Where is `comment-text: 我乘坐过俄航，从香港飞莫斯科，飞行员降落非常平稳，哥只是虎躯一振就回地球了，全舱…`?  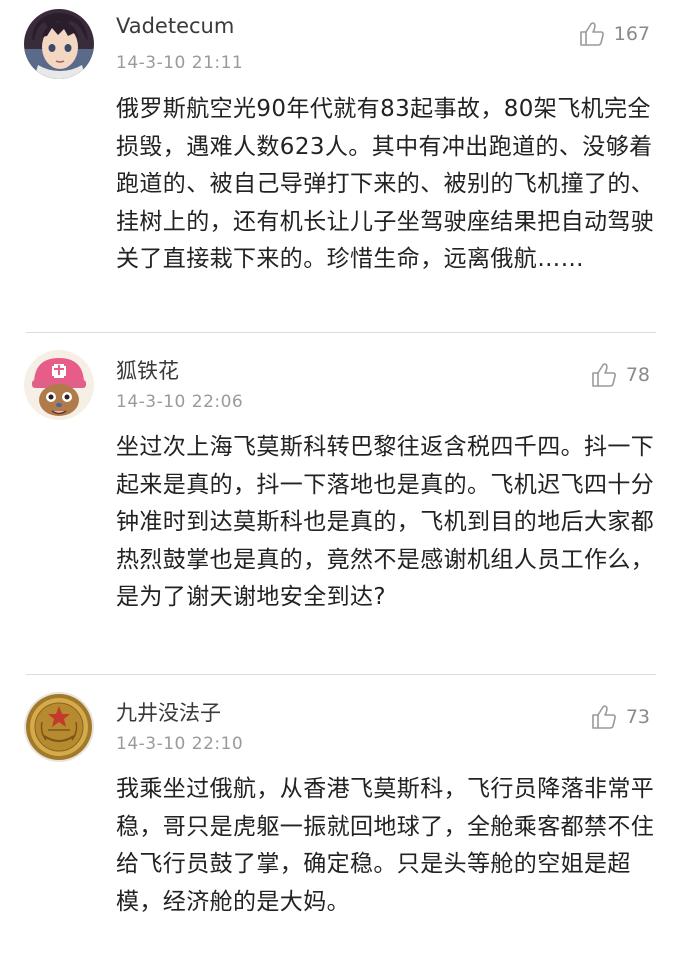 comment-text: 我乘坐过俄航，从香港飞莫斯科，飞行员降落非常平稳，哥只是虎躯一振就回地球了，全舱… is located at coordinates (385, 845).